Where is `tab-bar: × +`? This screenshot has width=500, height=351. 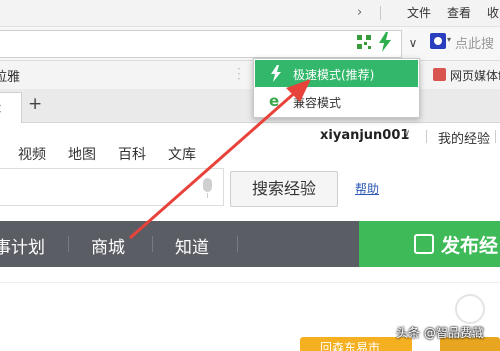
tab-bar: × + is located at coordinates (250, 106).